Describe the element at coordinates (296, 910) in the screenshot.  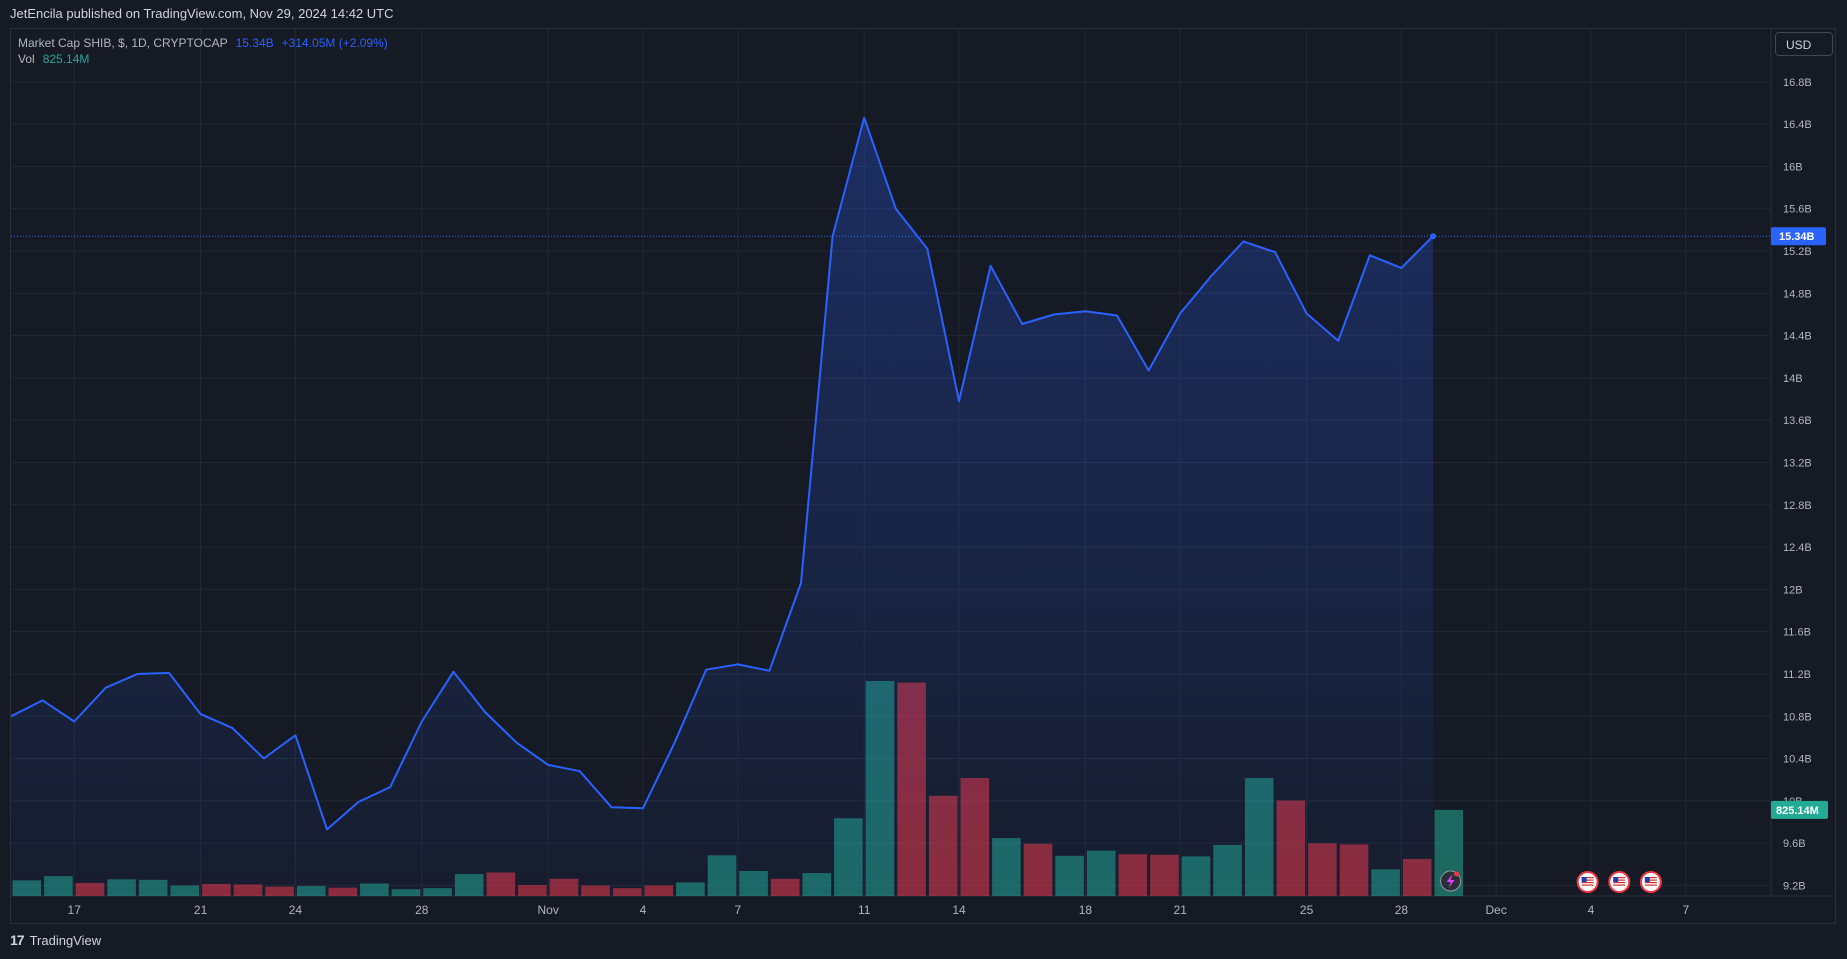
I see `x-tick-label: 24` at that location.